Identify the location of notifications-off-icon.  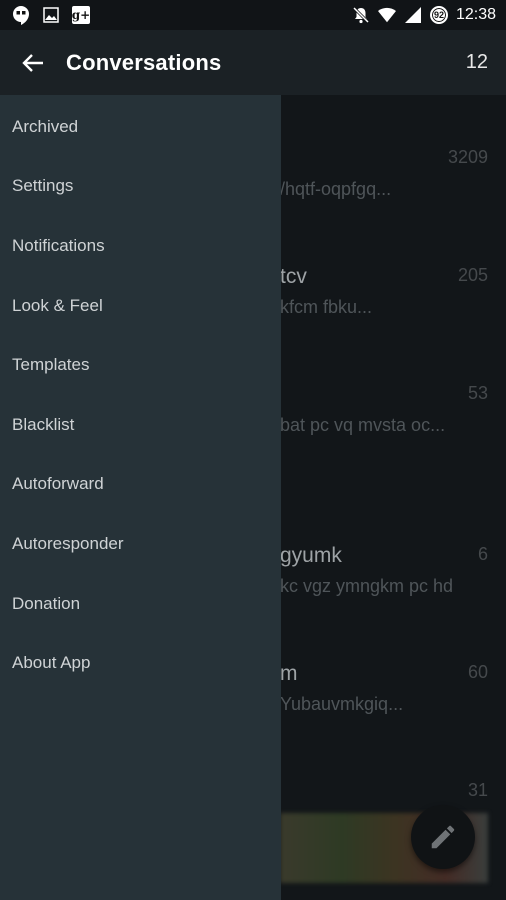
(361, 15).